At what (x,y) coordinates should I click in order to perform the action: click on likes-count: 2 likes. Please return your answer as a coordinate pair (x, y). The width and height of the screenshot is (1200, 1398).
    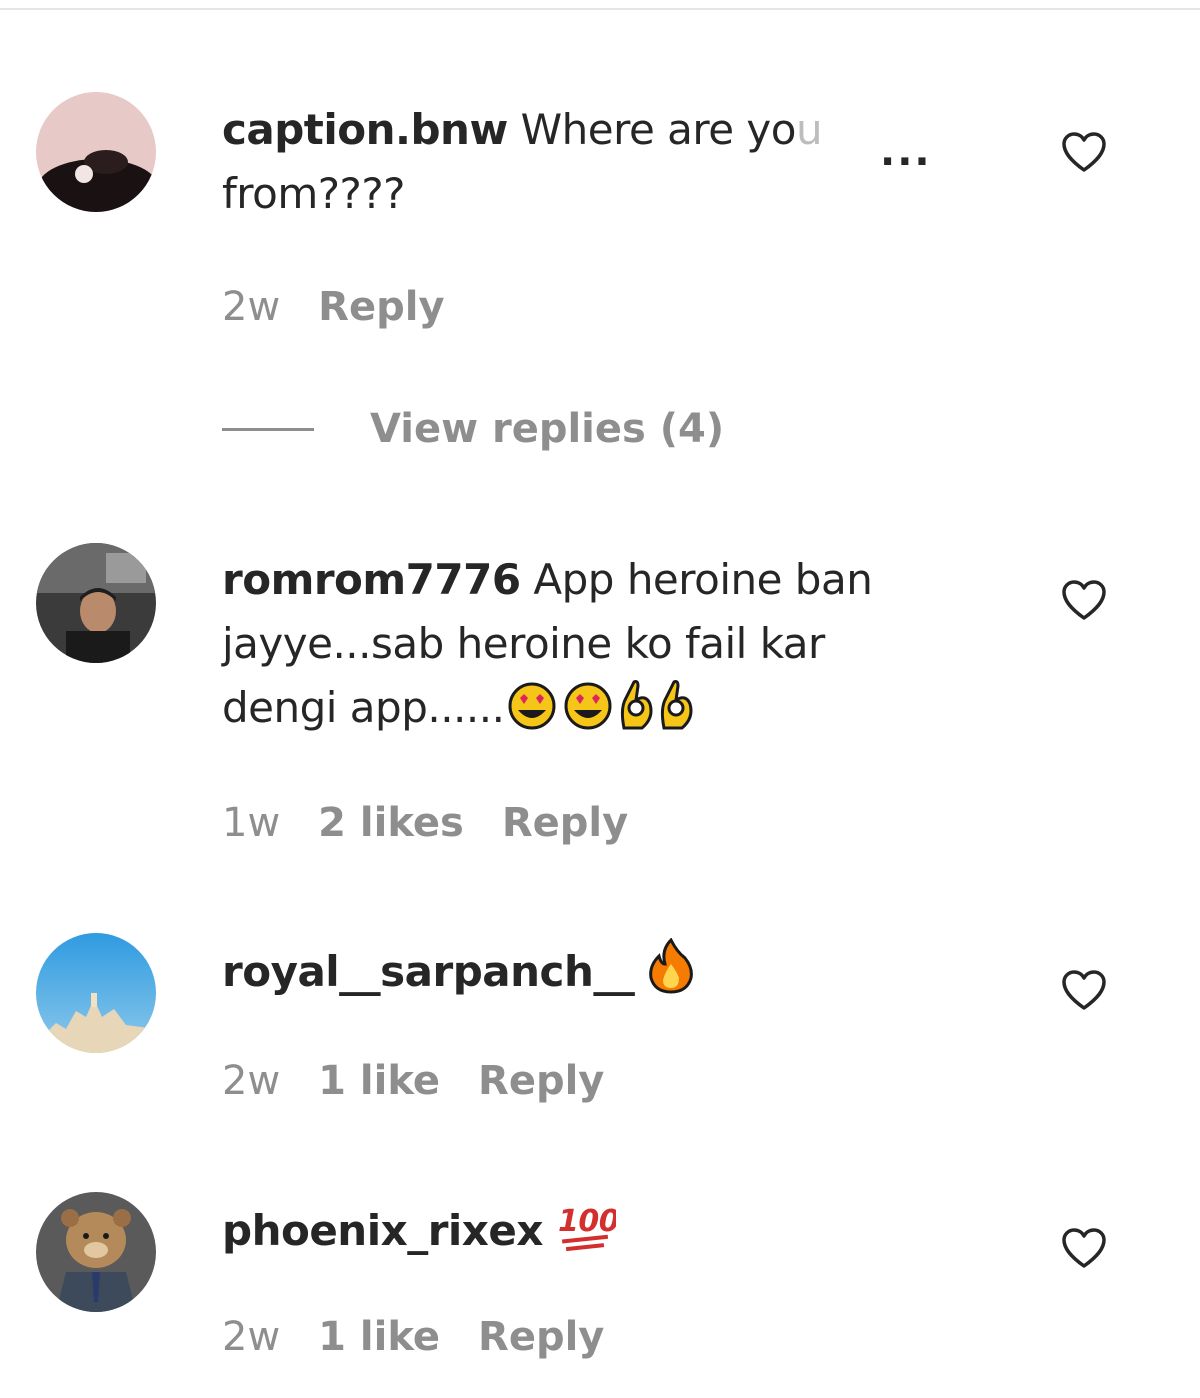
    Looking at the image, I should click on (391, 823).